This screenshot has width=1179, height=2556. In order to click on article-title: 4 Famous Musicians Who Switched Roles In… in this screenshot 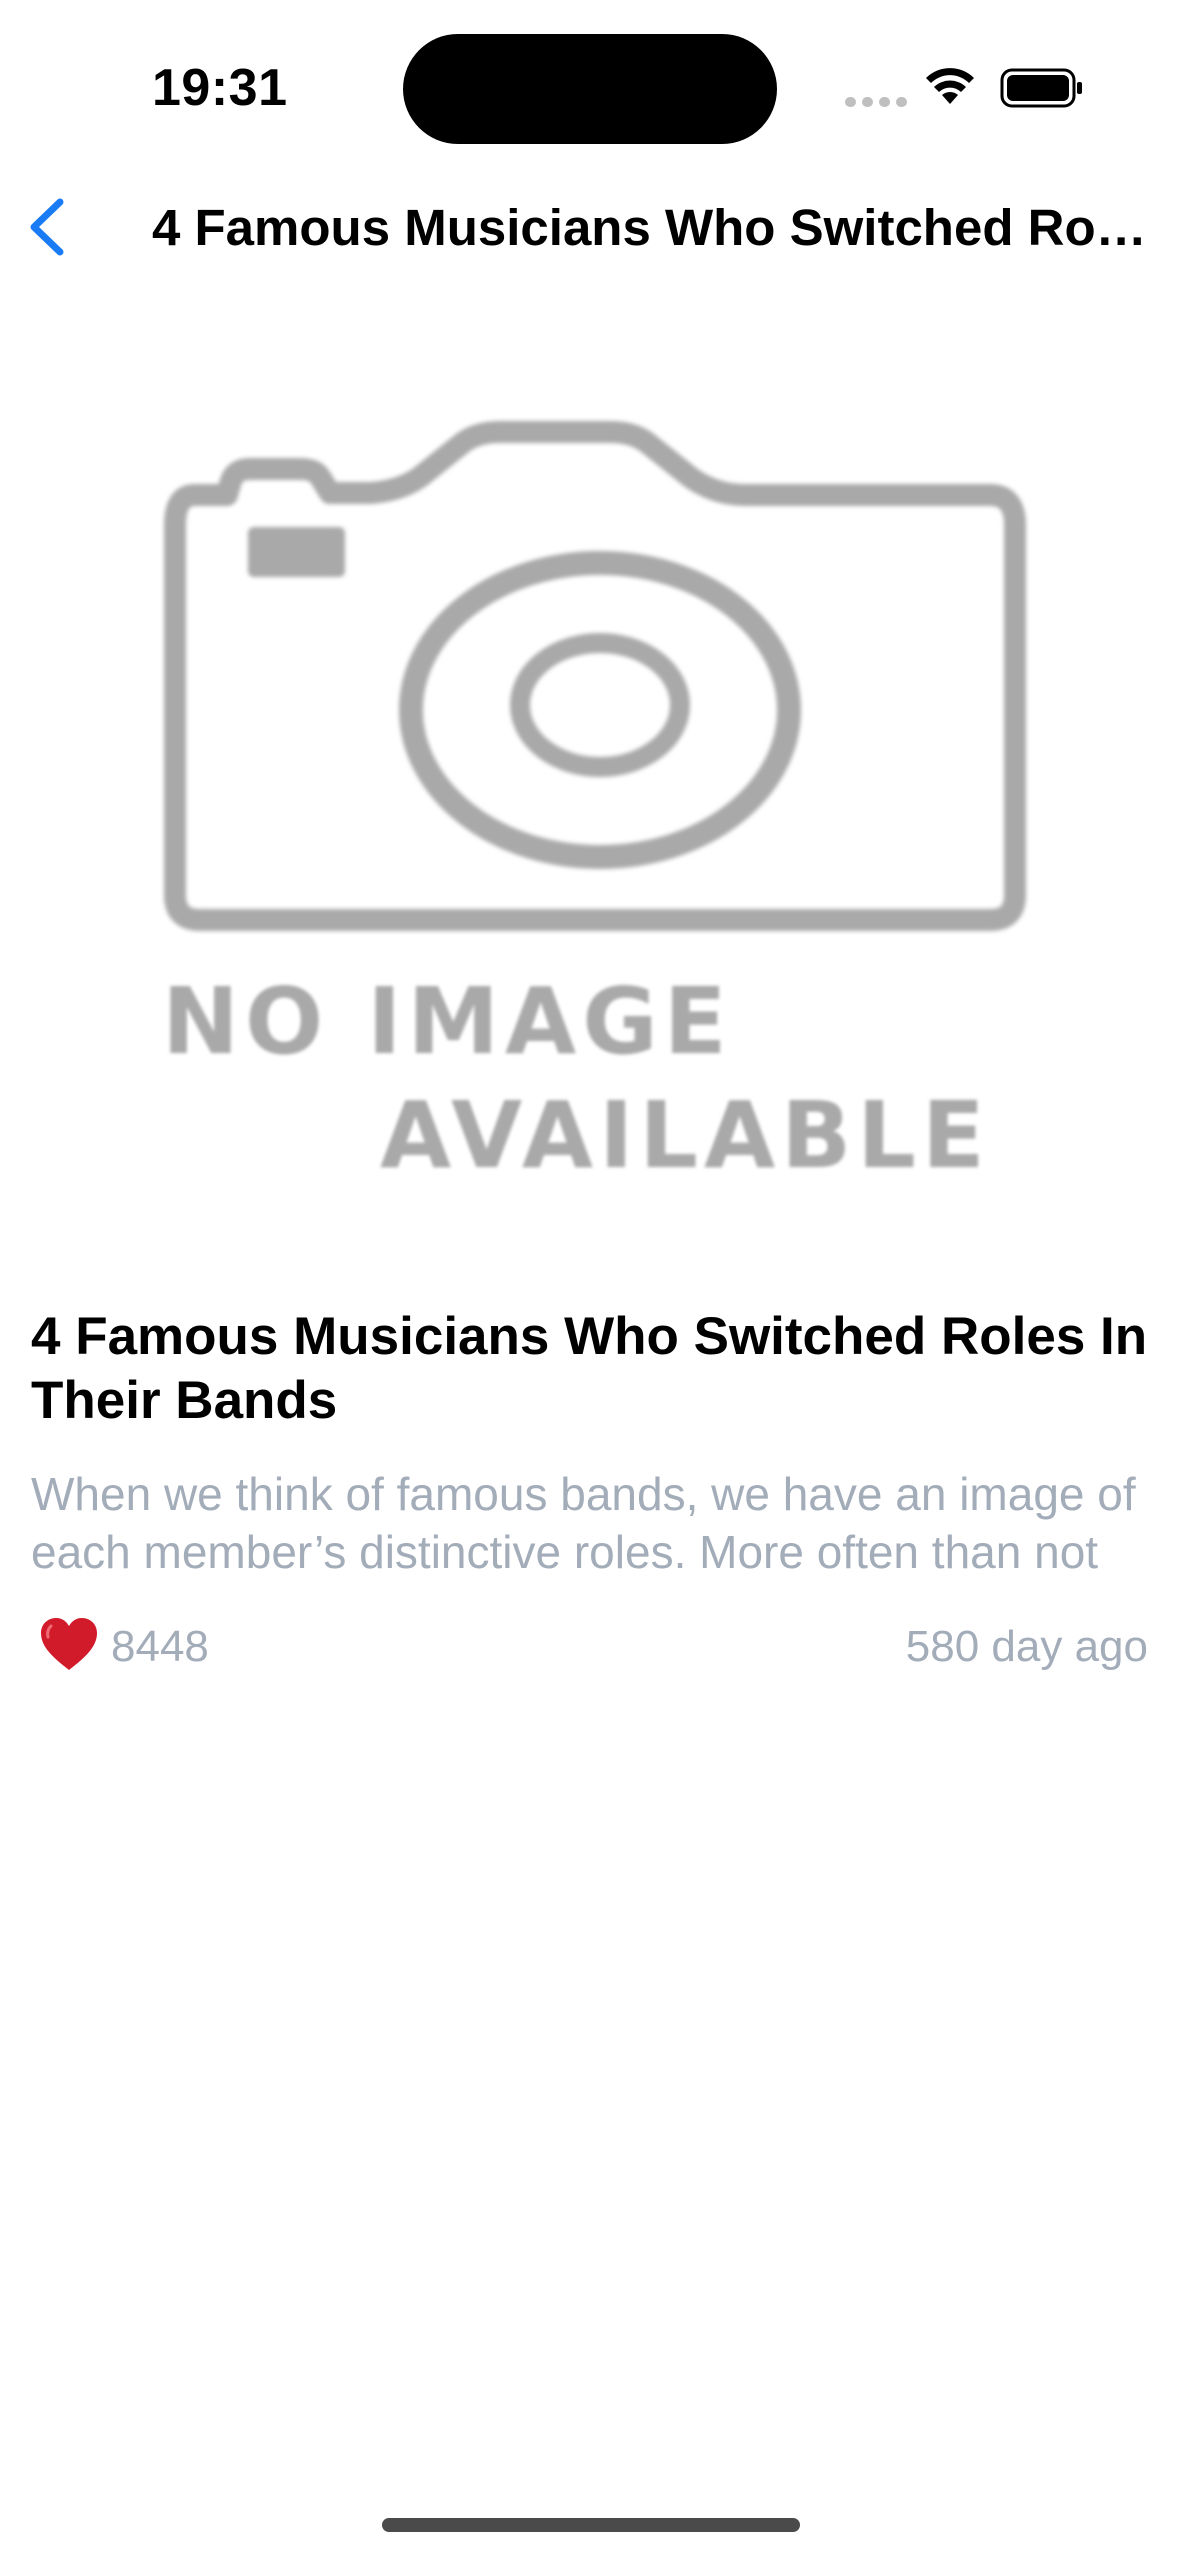, I will do `click(589, 1368)`.